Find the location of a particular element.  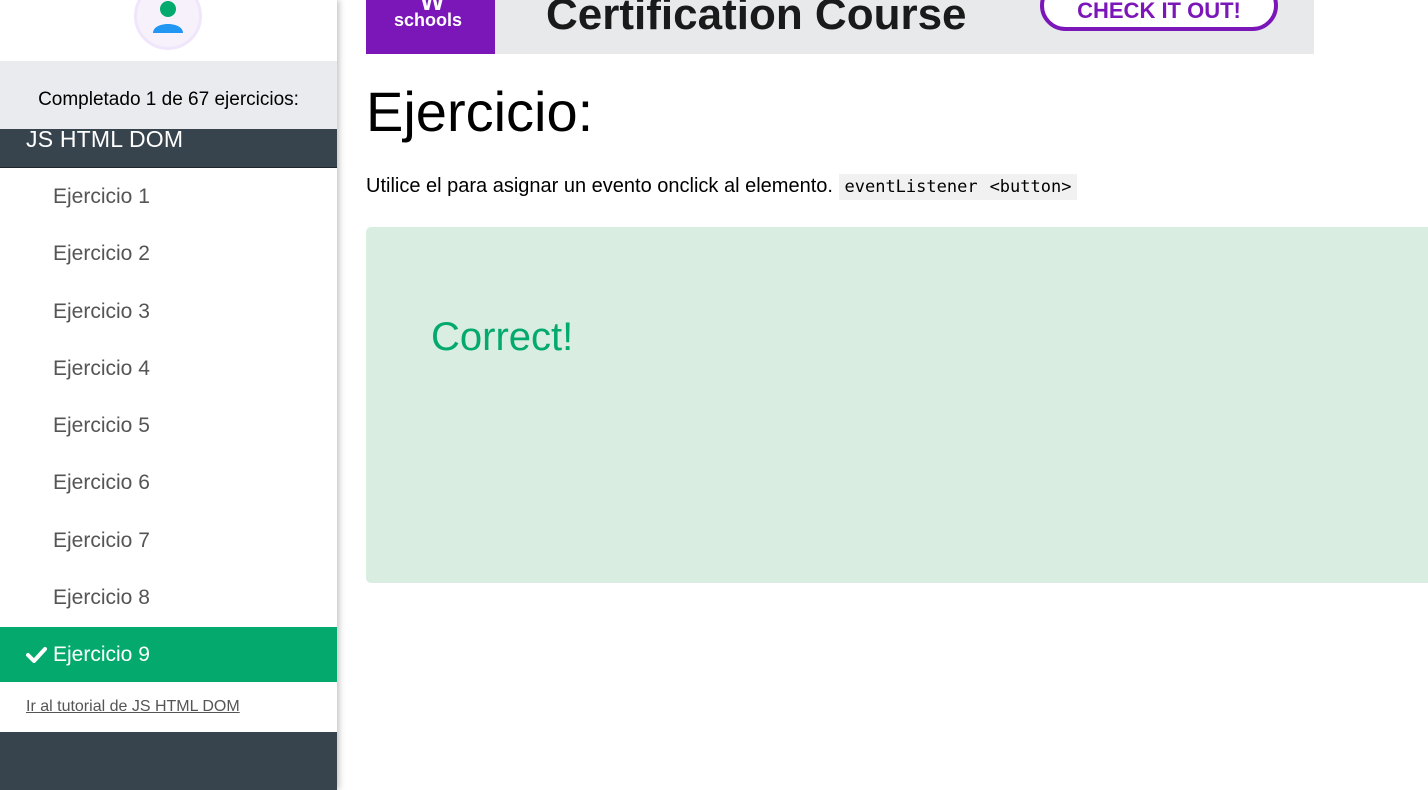

exercise-label: Ejercicio 3 is located at coordinates (101, 311).